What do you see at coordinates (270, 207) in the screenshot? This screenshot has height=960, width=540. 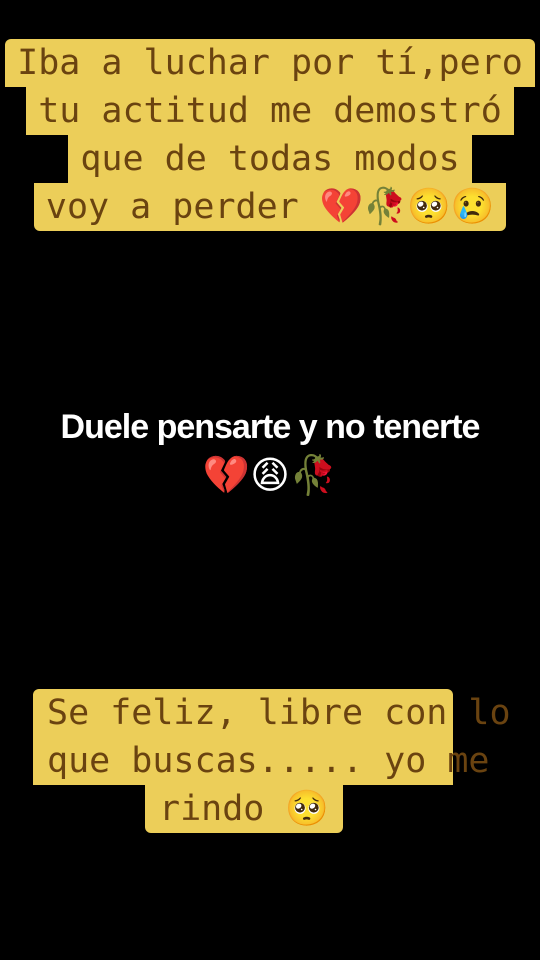 I see `top-caption-line-4: voy a perder 💔🥀🥺😢` at bounding box center [270, 207].